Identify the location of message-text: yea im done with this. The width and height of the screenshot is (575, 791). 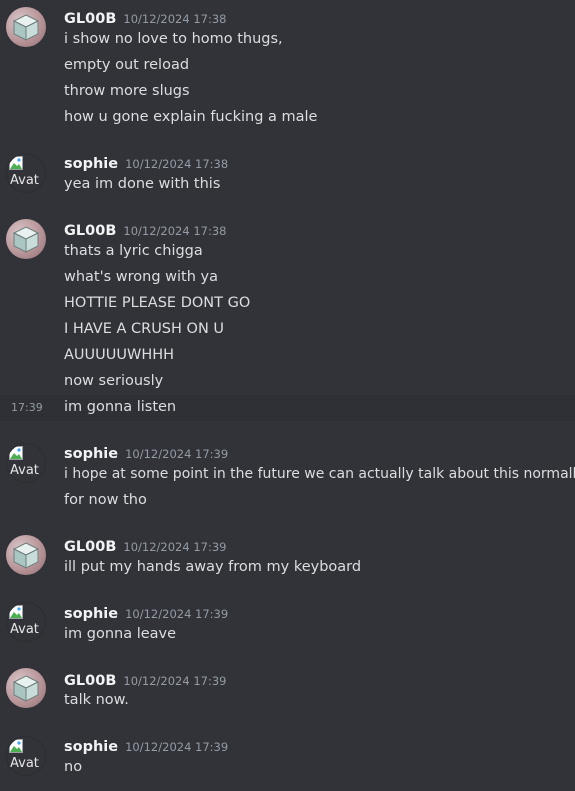
(142, 184).